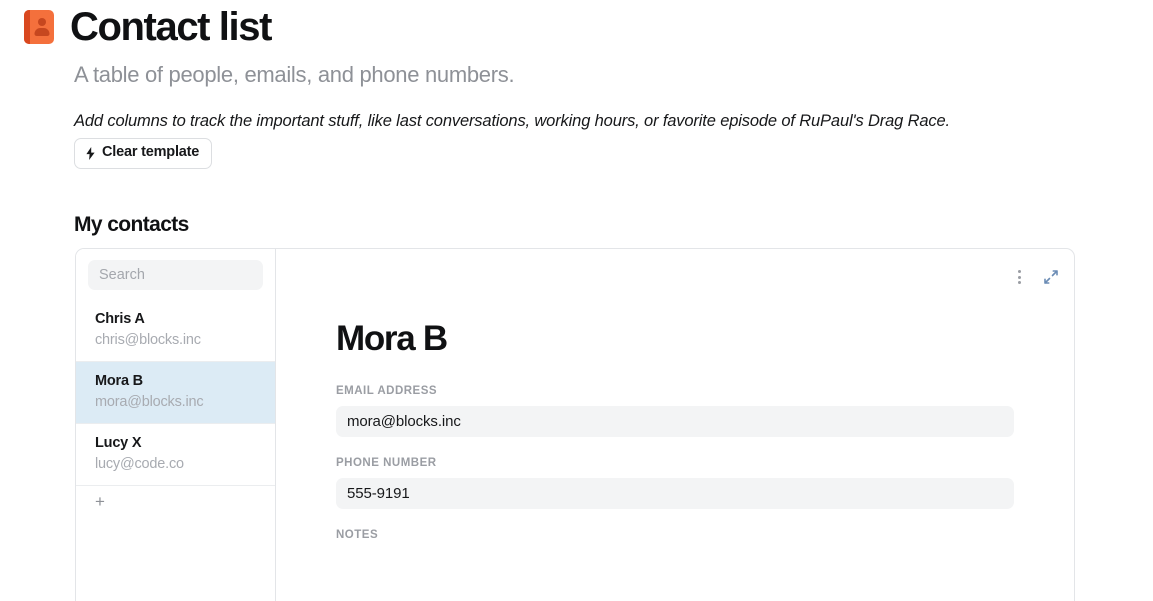 This screenshot has width=1153, height=601. Describe the element at coordinates (387, 391) in the screenshot. I see `email-address-label: EMAIL ADDRESS` at that location.